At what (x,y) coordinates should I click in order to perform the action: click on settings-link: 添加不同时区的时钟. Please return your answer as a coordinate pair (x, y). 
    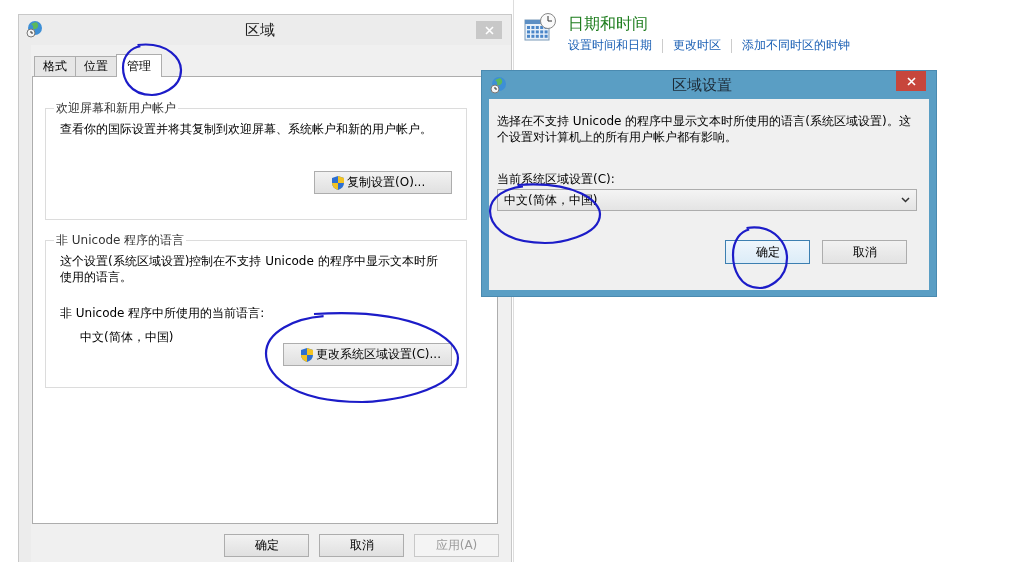
    Looking at the image, I should click on (796, 45).